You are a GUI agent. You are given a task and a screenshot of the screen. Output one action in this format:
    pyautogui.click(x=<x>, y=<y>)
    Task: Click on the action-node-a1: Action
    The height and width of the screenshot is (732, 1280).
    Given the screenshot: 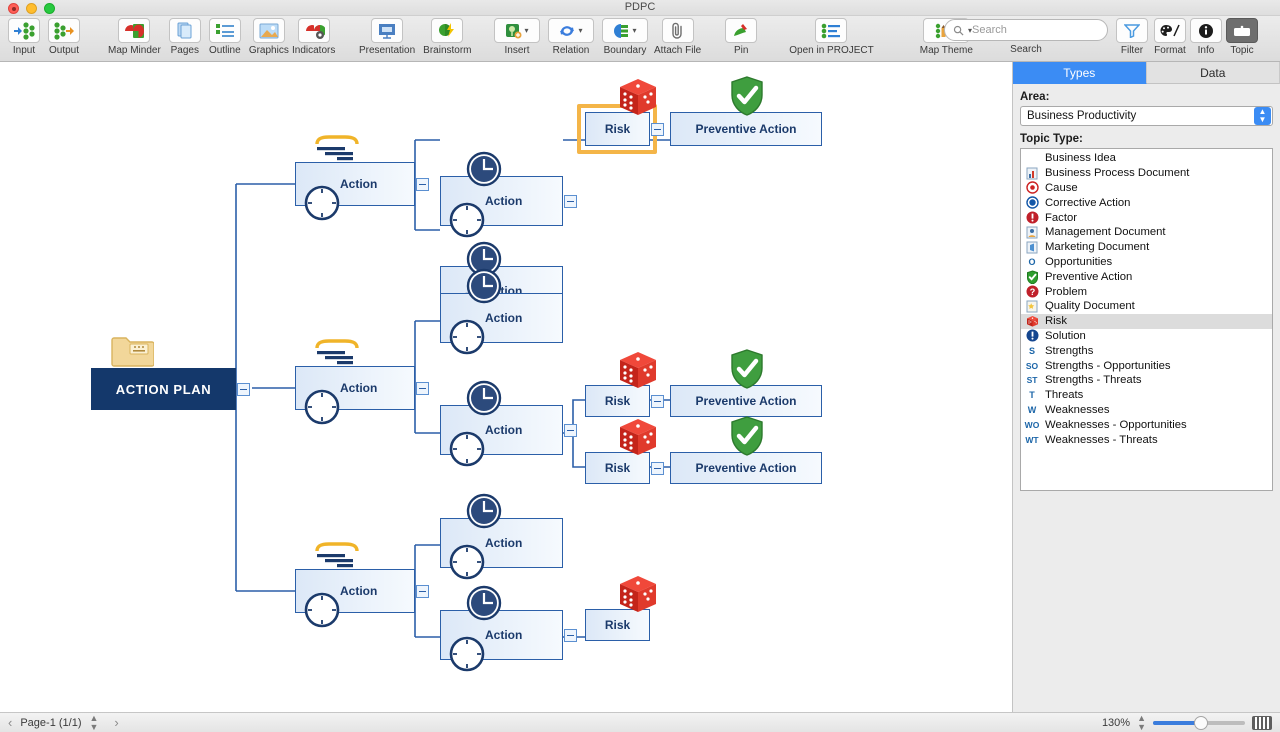 What is the action you would take?
    pyautogui.click(x=362, y=178)
    